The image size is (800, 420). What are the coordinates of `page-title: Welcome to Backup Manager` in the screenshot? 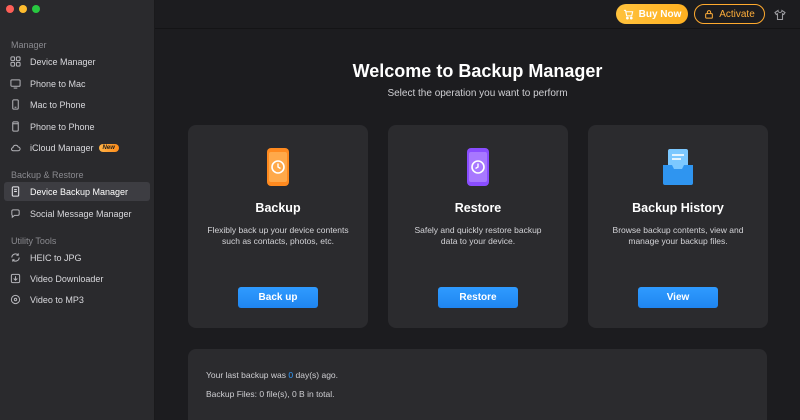 It's located at (477, 71).